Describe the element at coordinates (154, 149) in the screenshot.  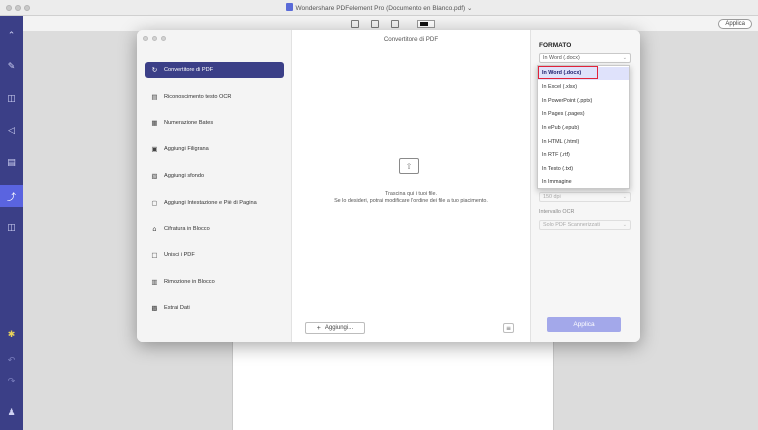
I see `watermark-icon: ▣` at that location.